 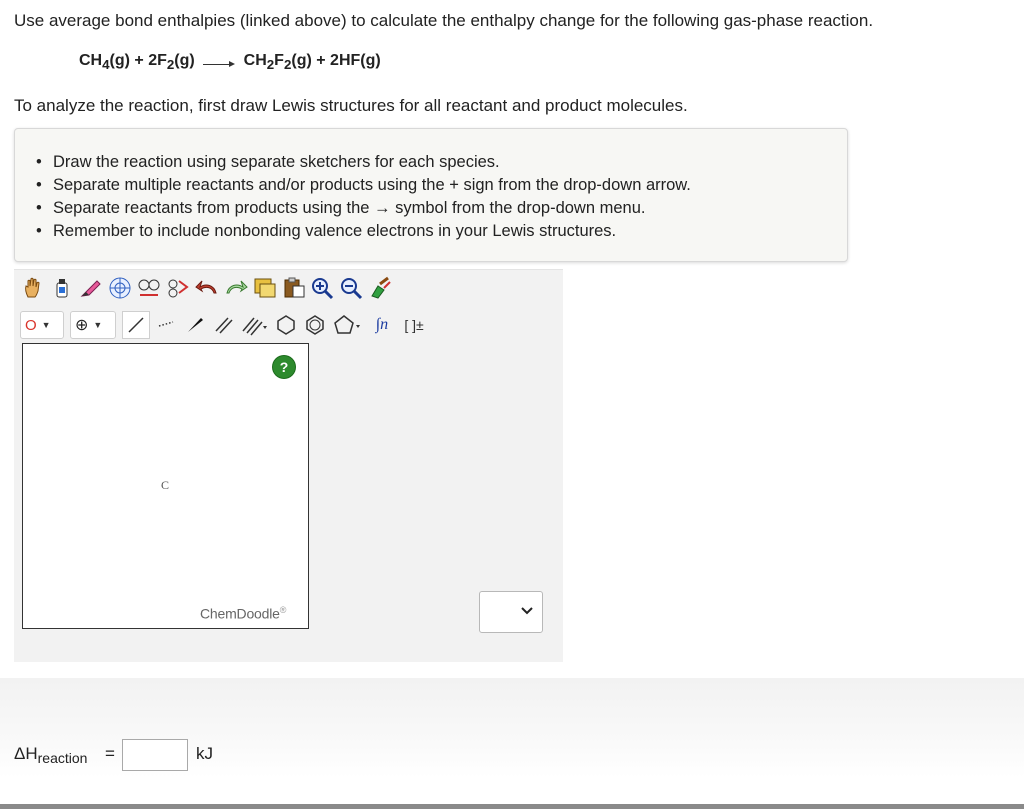 What do you see at coordinates (243, 613) in the screenshot?
I see `chemdoodle-watermark: ChemDoodle®` at bounding box center [243, 613].